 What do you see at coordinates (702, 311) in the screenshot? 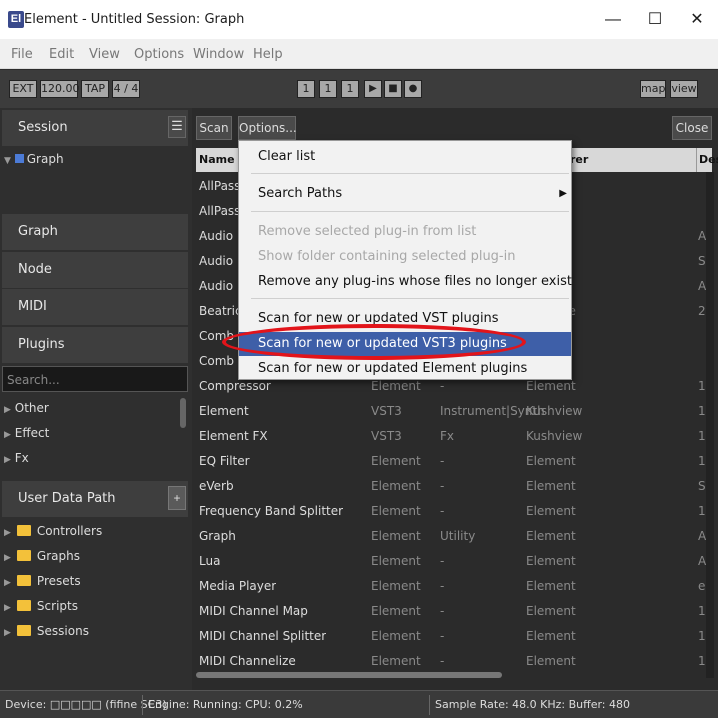
I see `plugin-description: 2` at bounding box center [702, 311].